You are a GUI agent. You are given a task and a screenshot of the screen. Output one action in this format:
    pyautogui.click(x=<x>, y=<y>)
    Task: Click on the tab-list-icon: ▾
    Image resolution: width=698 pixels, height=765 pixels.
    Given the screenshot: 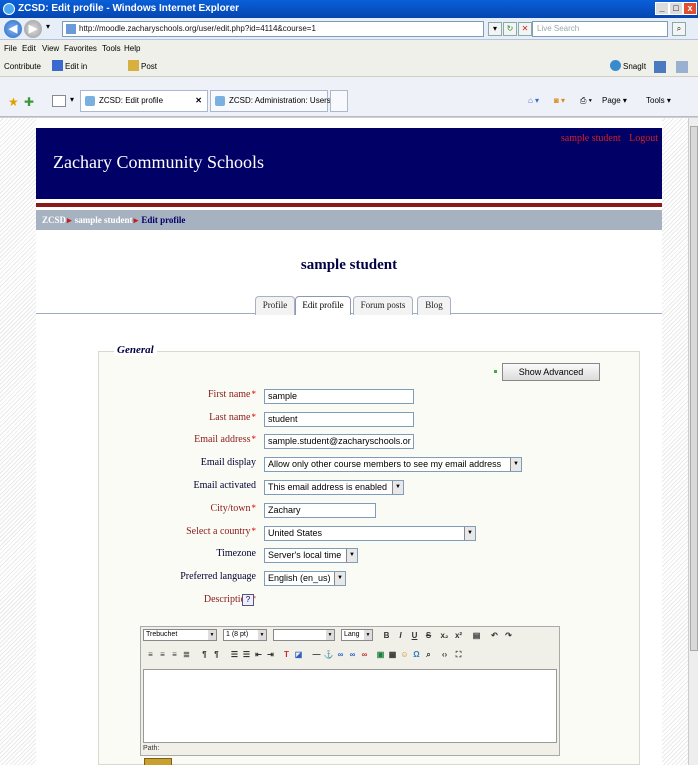 What is the action you would take?
    pyautogui.click(x=72, y=99)
    